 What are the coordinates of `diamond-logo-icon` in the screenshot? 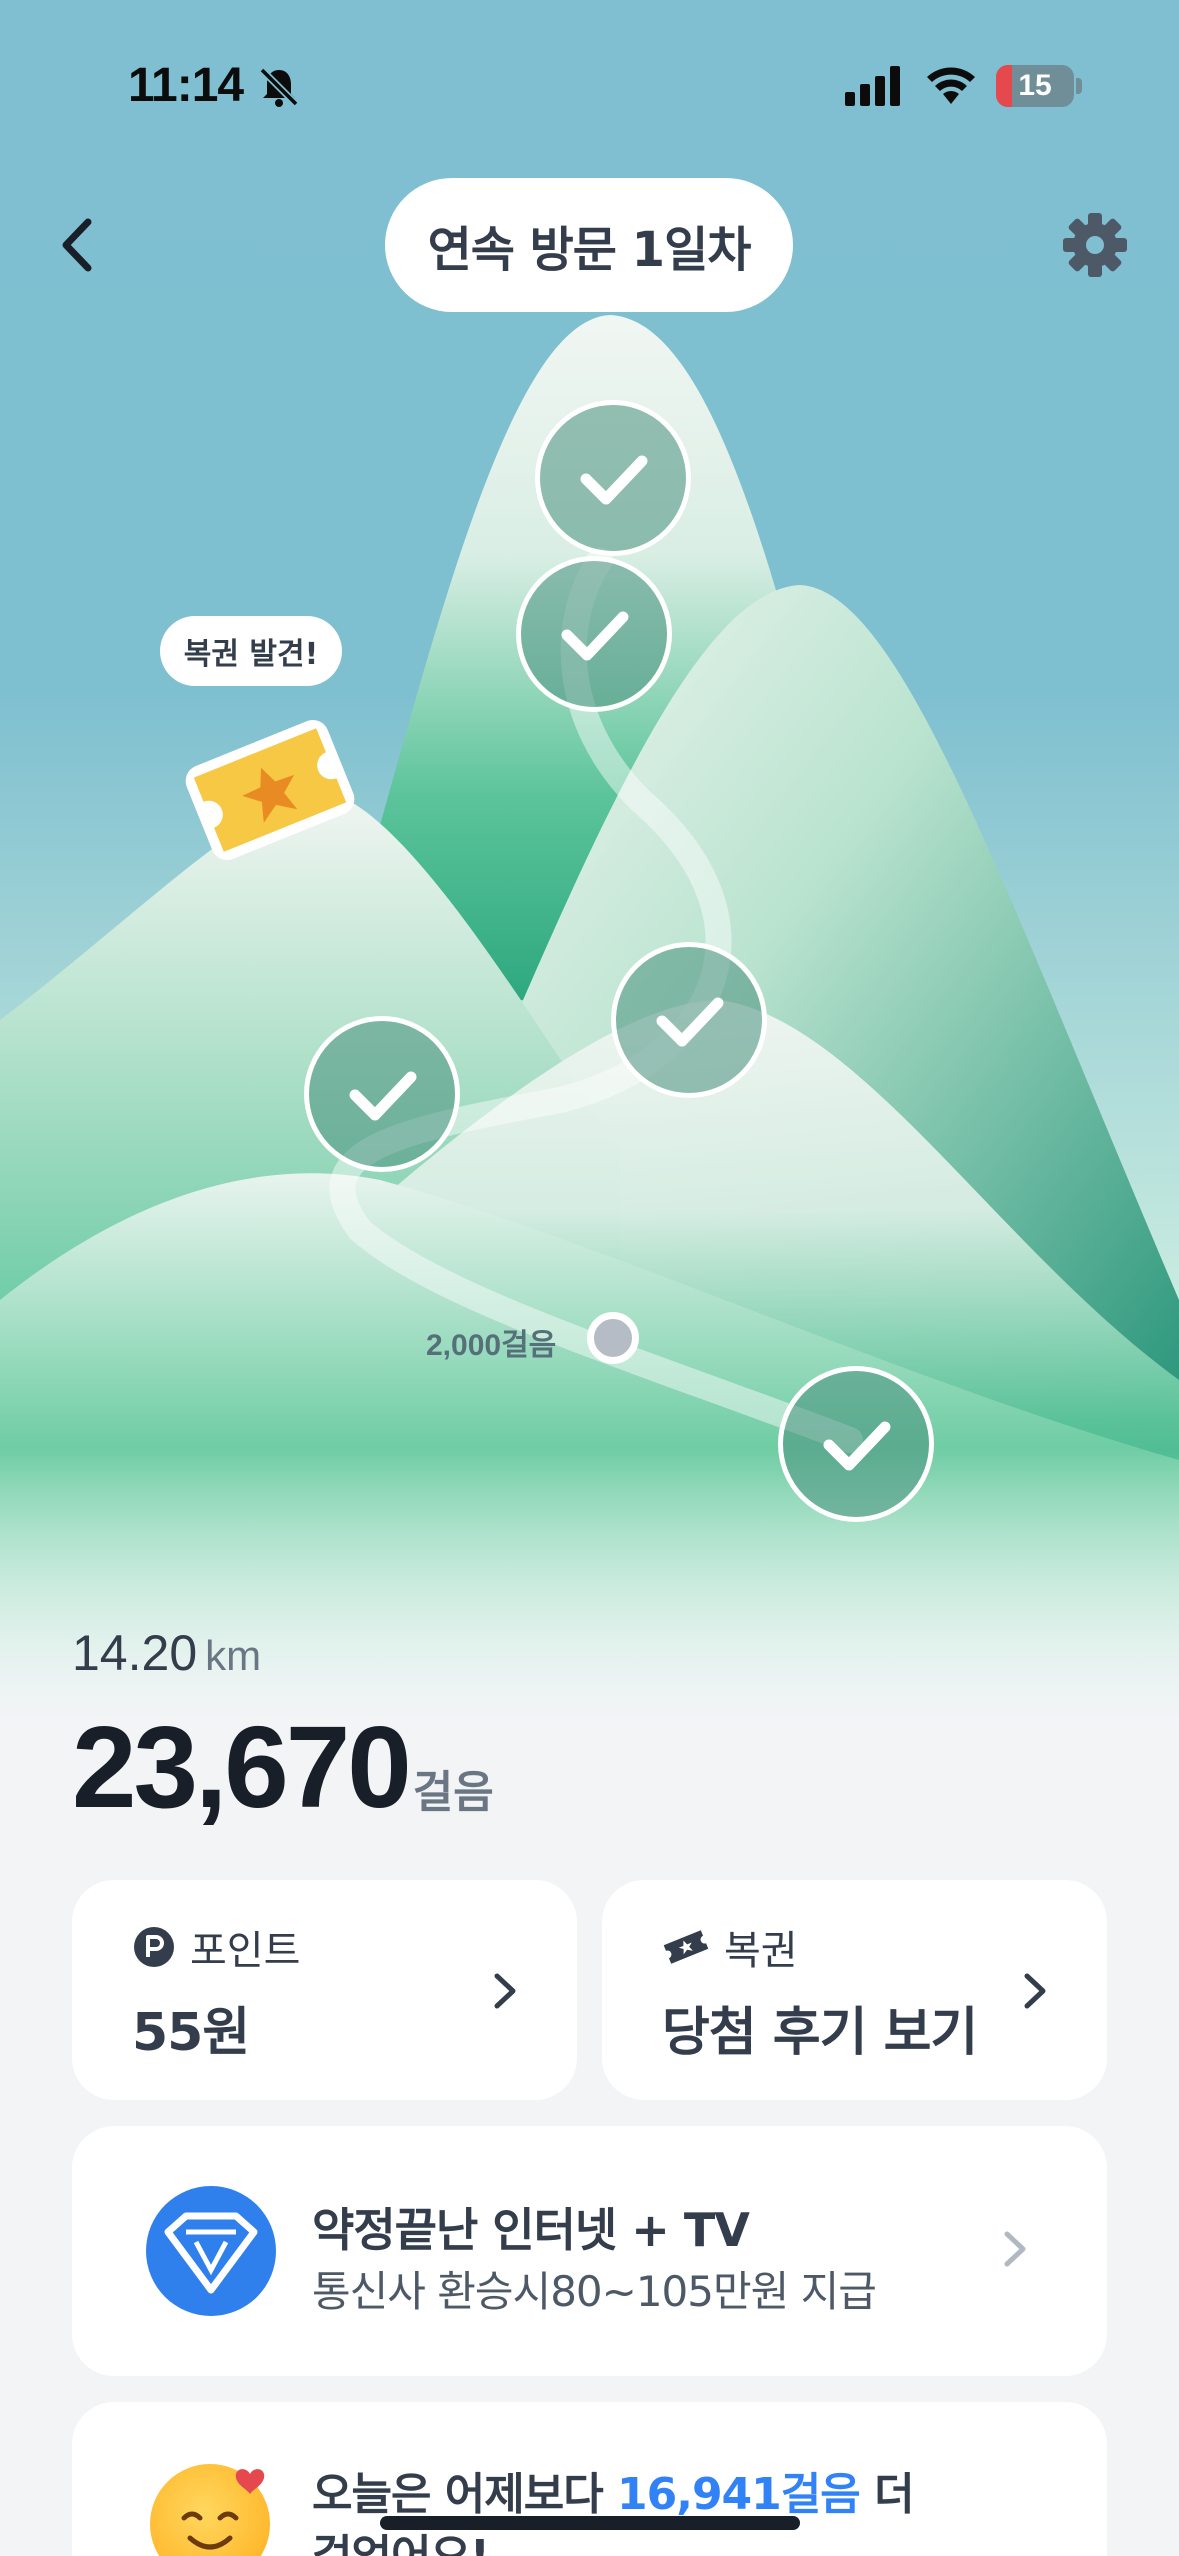 It's located at (211, 2253).